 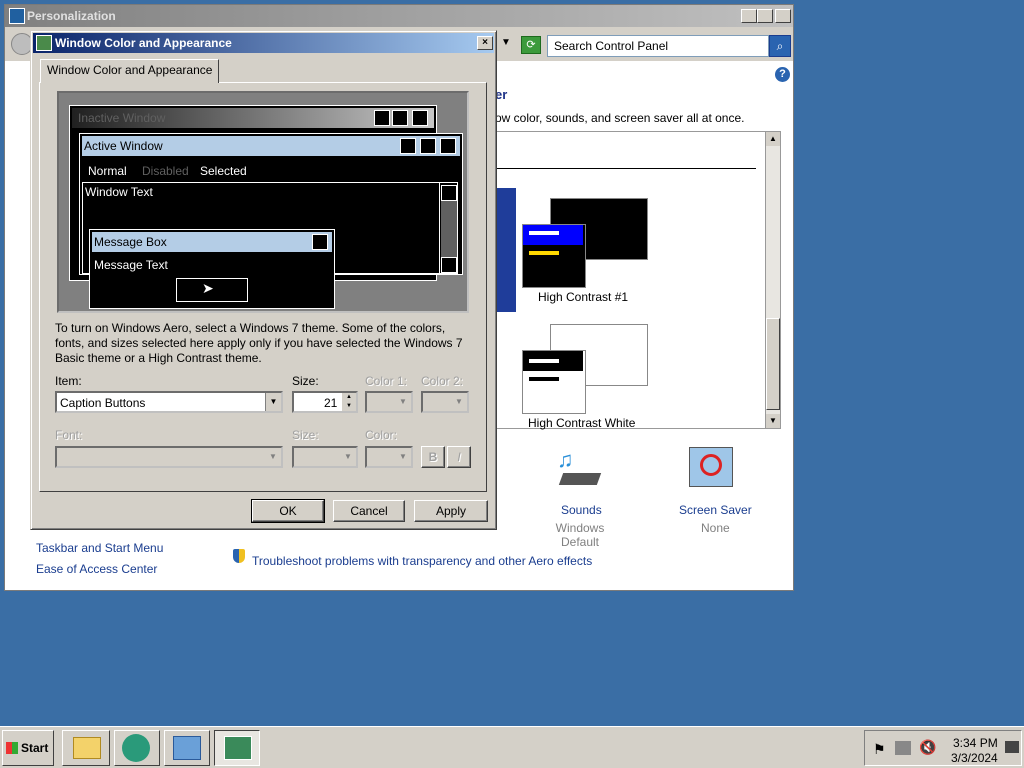 I want to click on preview-active-title: Active Window, so click(x=123, y=146).